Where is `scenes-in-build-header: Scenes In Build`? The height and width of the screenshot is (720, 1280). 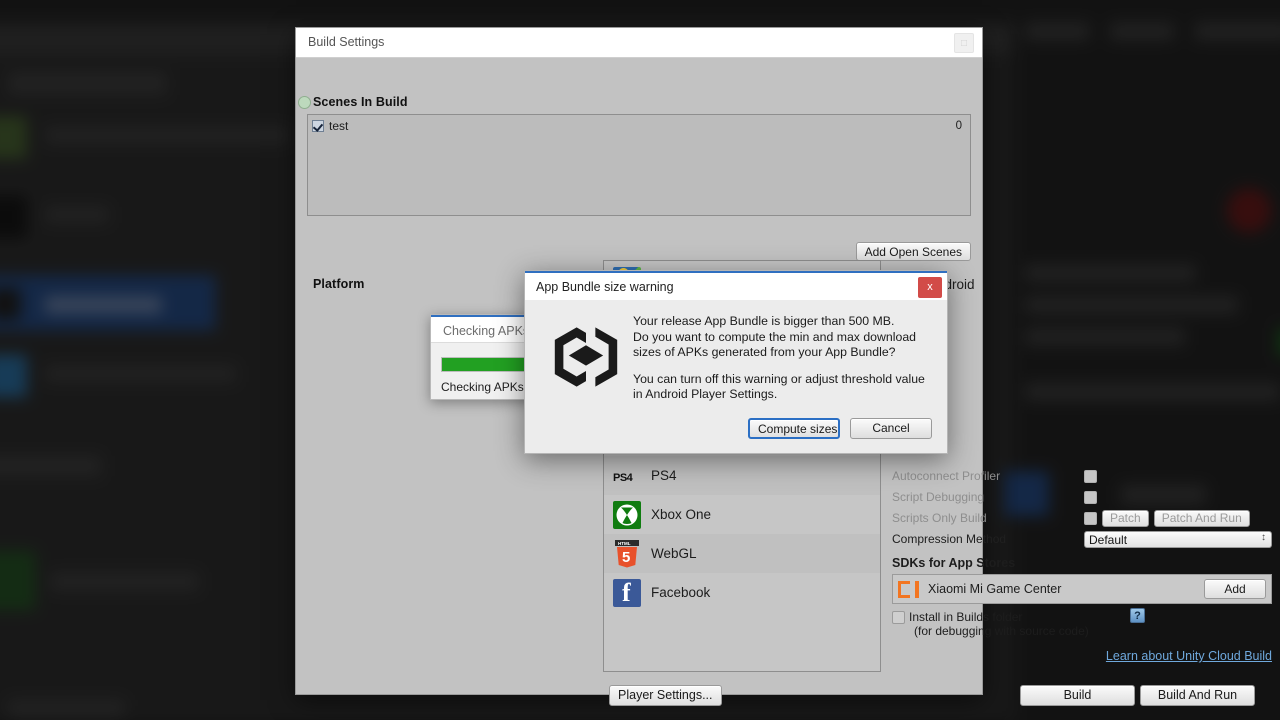 scenes-in-build-header: Scenes In Build is located at coordinates (360, 102).